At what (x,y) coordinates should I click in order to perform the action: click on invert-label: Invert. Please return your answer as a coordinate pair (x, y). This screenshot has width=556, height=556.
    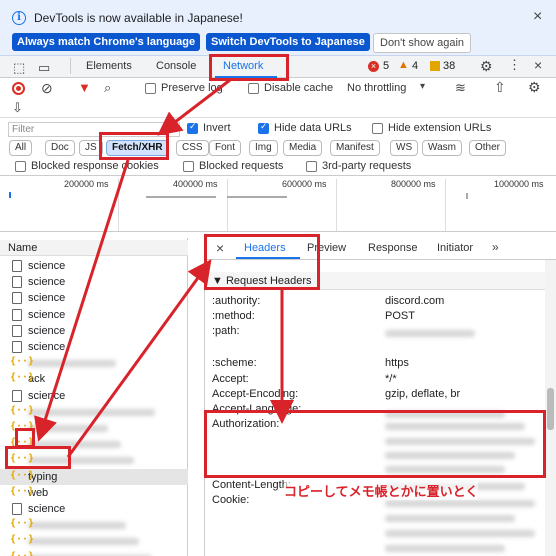
    Looking at the image, I should click on (217, 128).